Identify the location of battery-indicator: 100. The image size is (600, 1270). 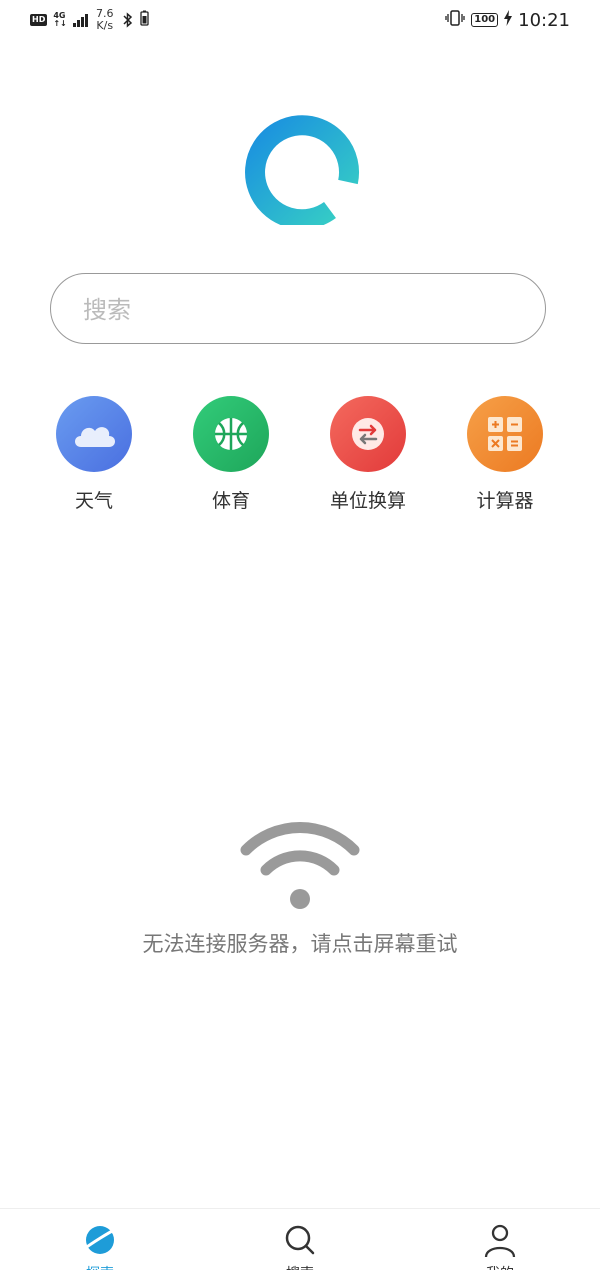
(485, 20).